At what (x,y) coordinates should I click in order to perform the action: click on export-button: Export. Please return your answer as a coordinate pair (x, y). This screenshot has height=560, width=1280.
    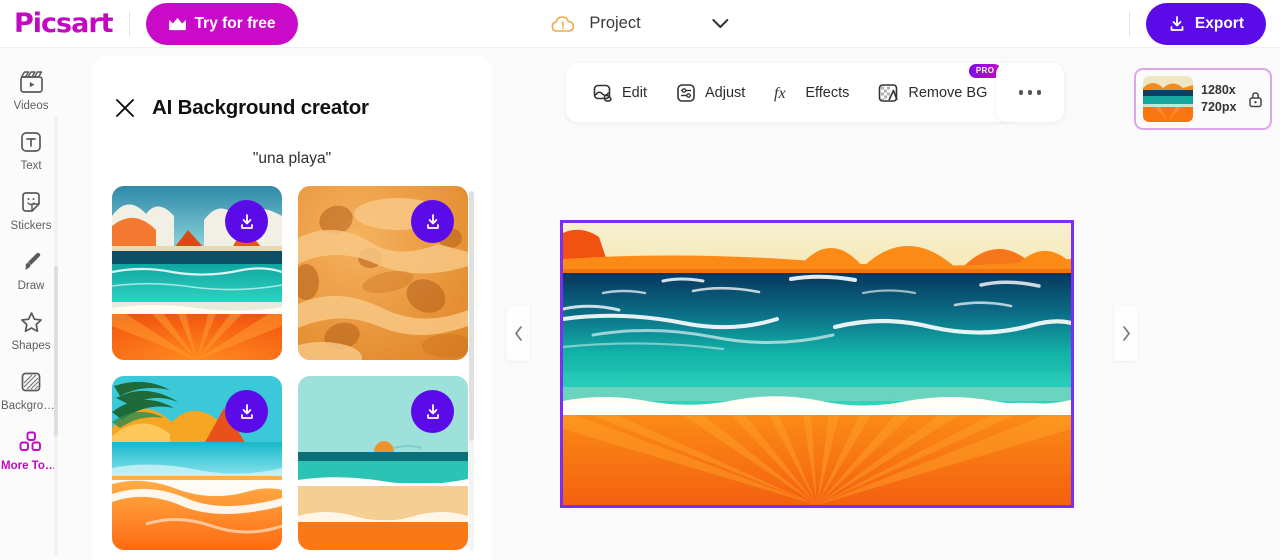
    Looking at the image, I should click on (1205, 23).